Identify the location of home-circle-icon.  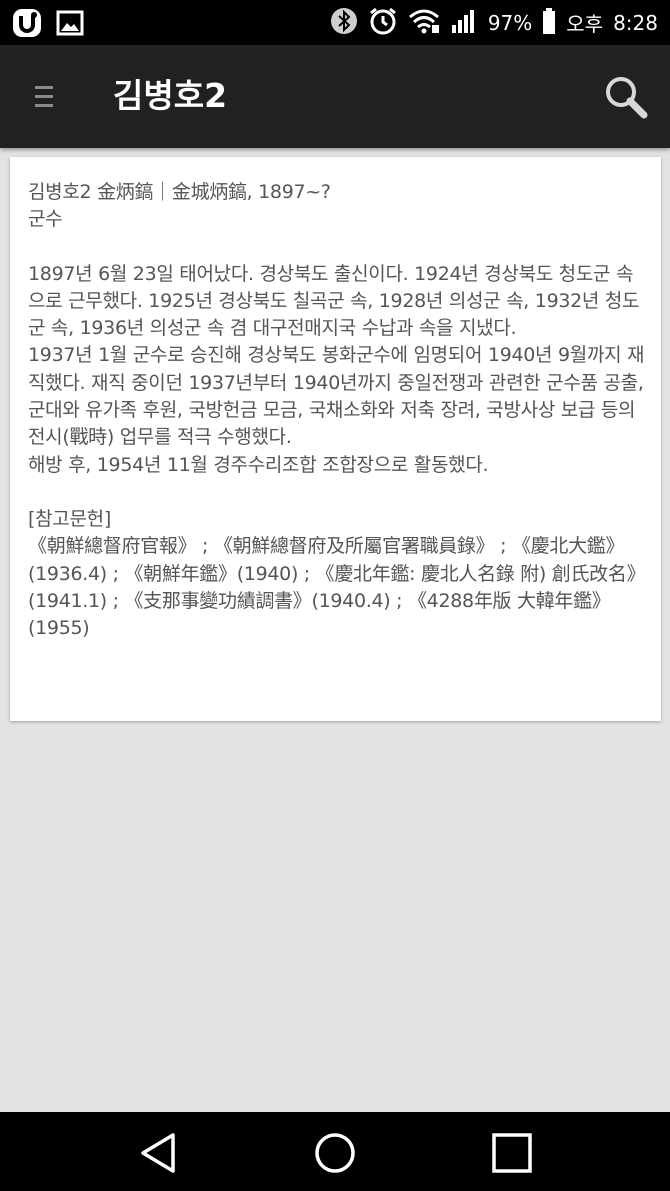
(335, 1156).